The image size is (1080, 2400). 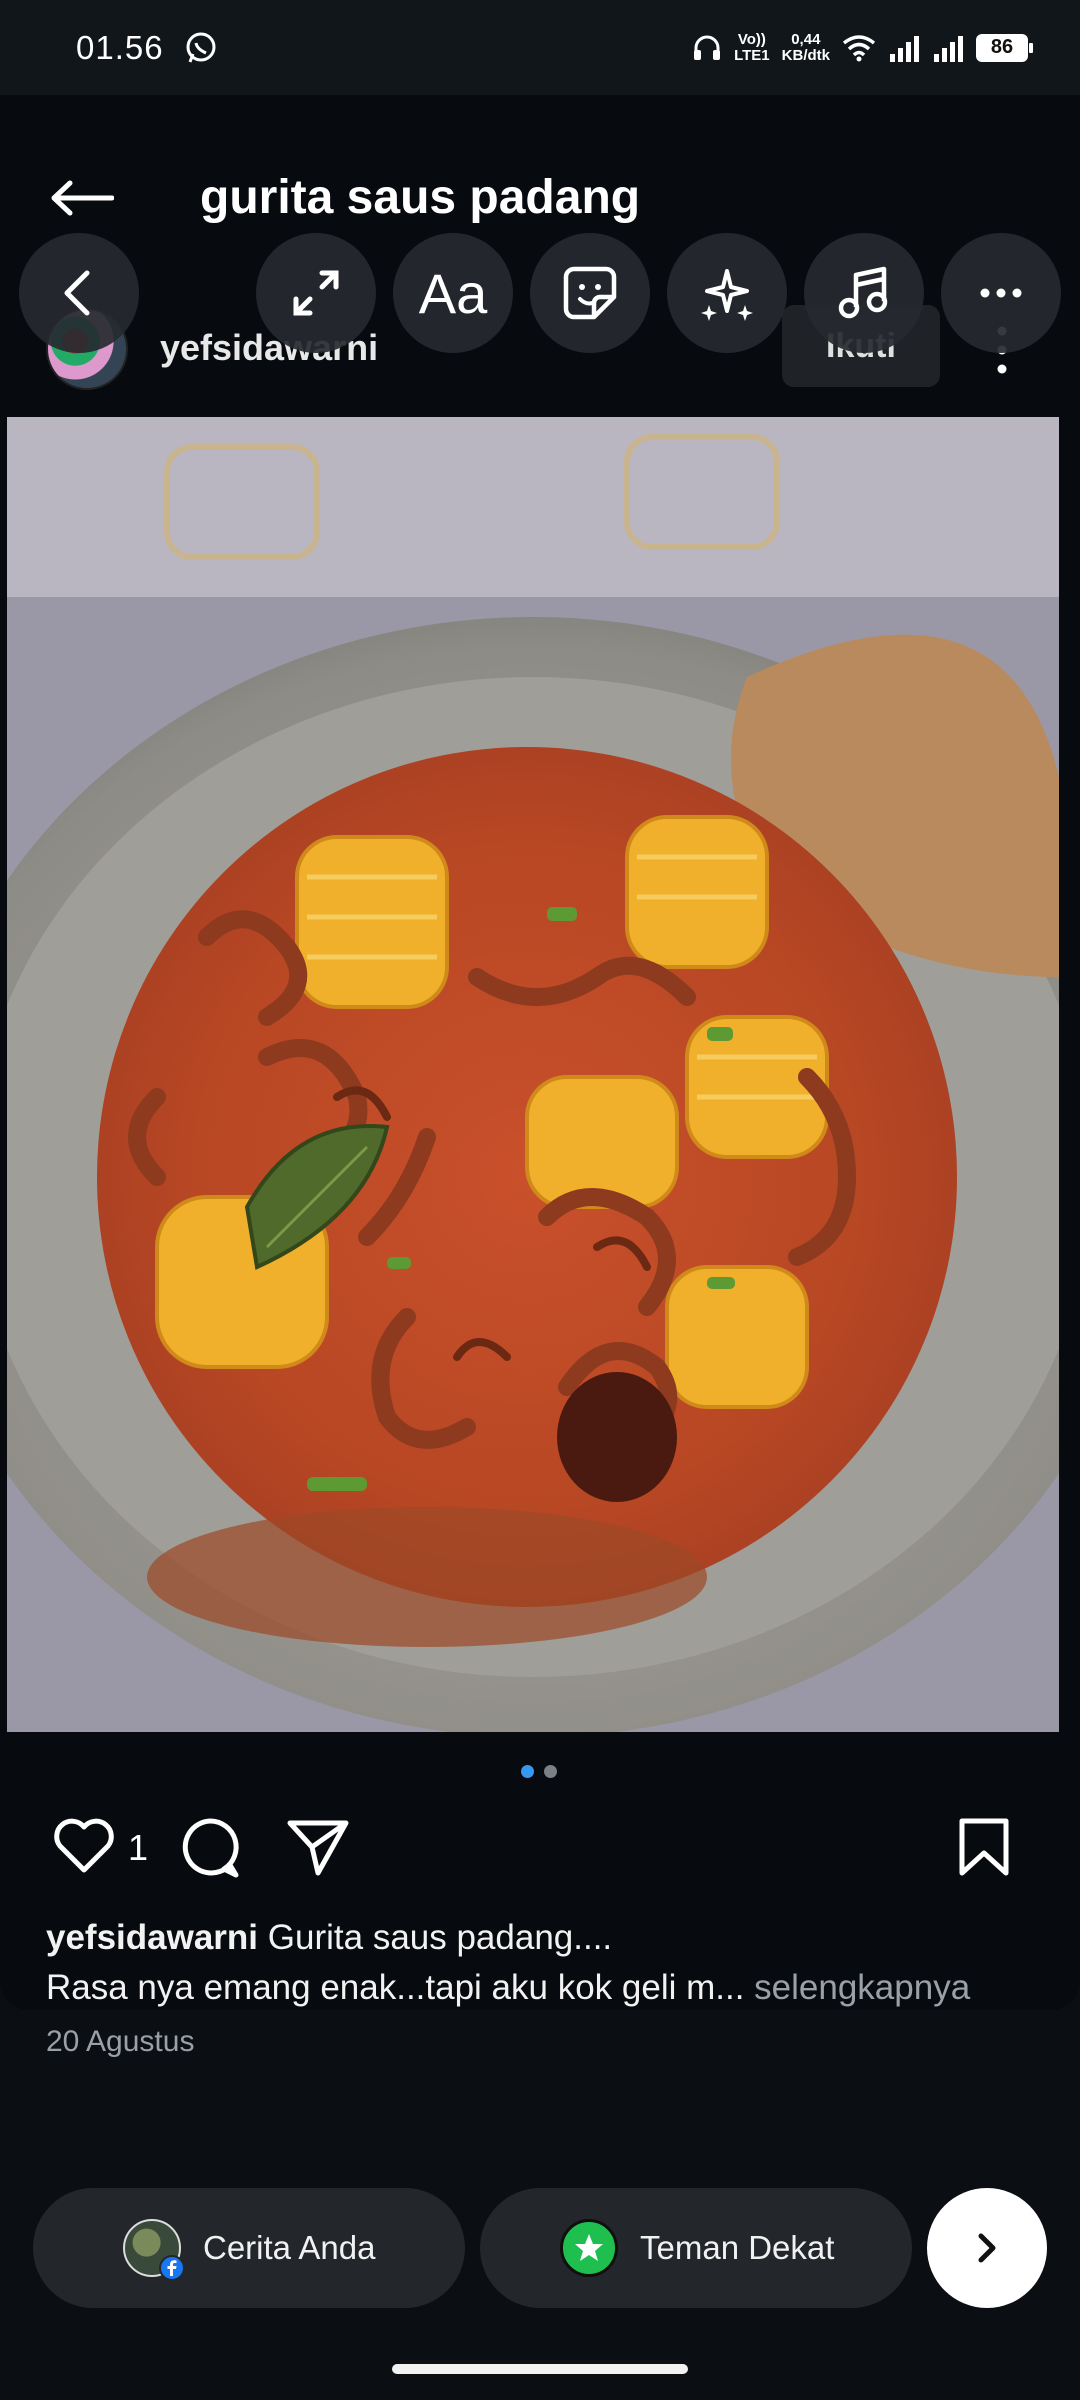 I want to click on share-icon, so click(x=318, y=1848).